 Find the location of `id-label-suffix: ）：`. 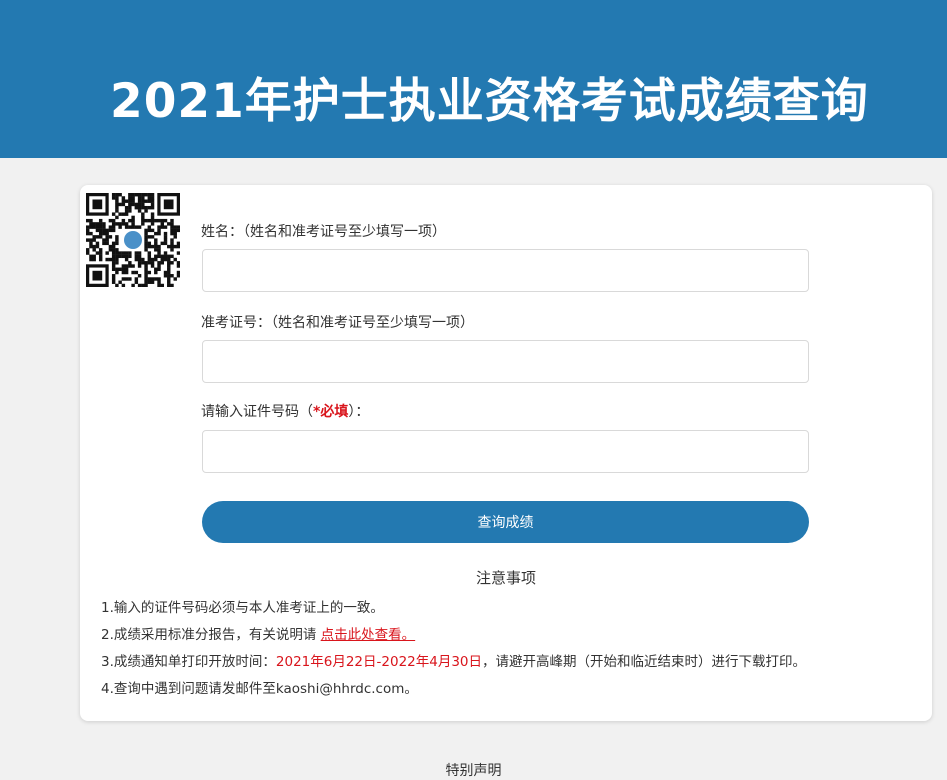

id-label-suffix: ）： is located at coordinates (359, 412).